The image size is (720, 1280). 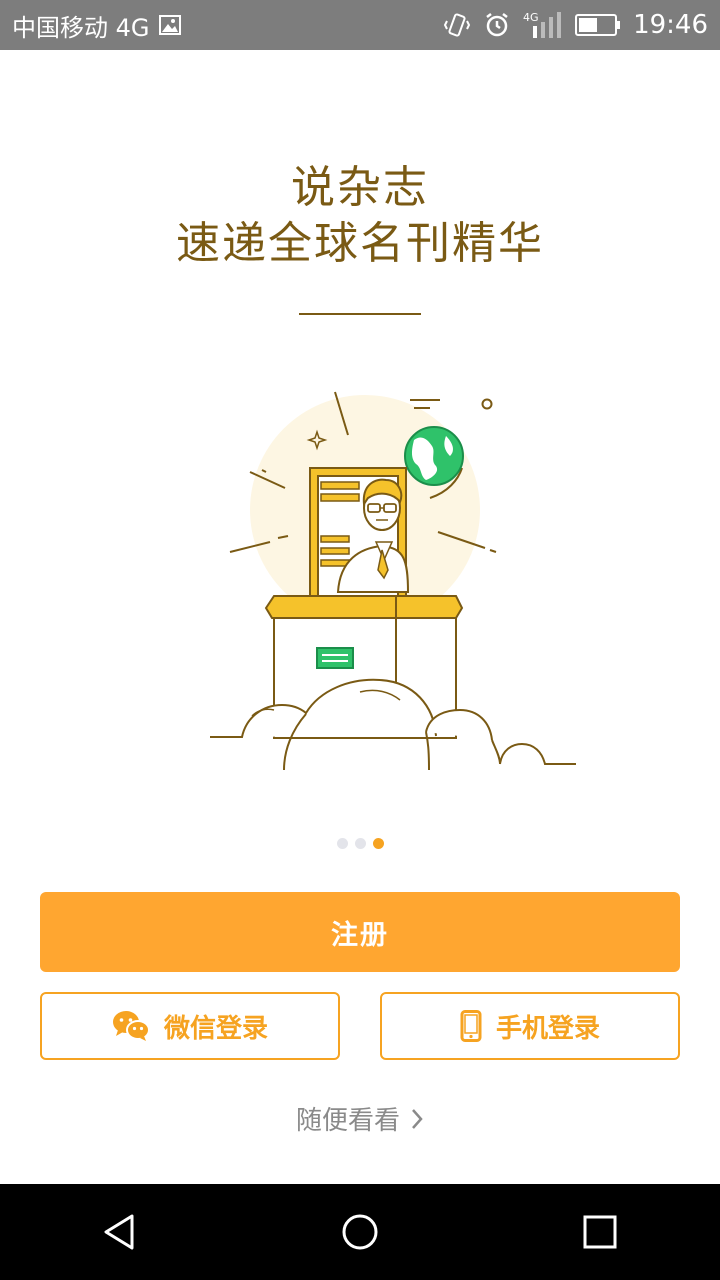 I want to click on carrier-label: 中国移动 4G, so click(x=81, y=27).